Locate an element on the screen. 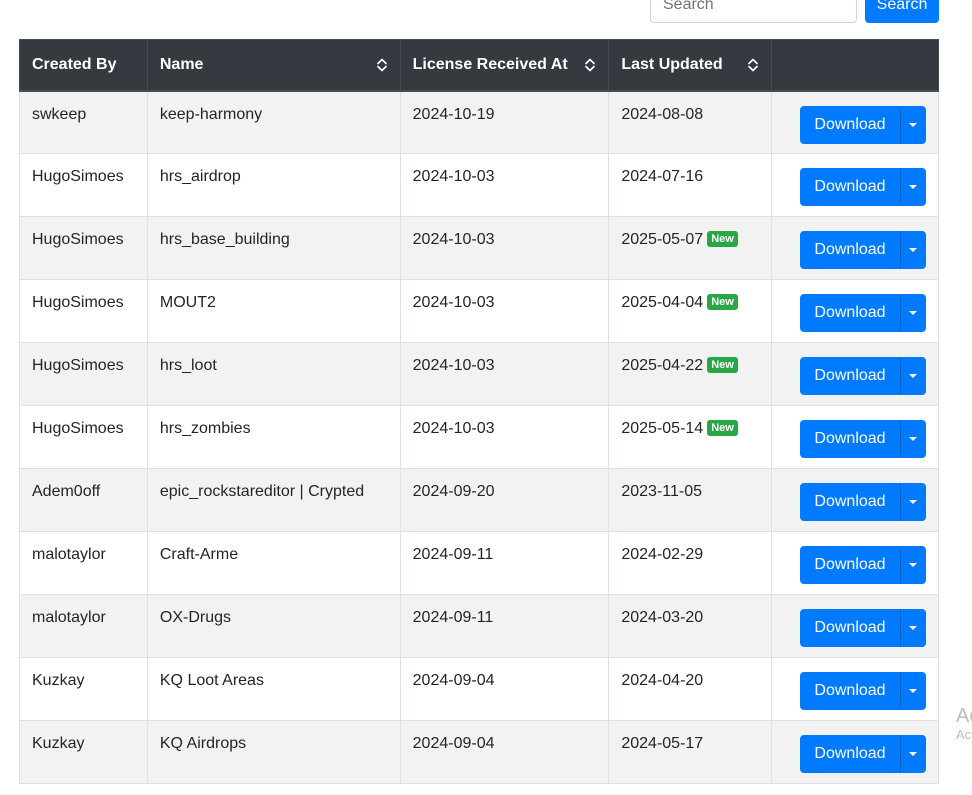  search-bar: Search is located at coordinates (794, 11).